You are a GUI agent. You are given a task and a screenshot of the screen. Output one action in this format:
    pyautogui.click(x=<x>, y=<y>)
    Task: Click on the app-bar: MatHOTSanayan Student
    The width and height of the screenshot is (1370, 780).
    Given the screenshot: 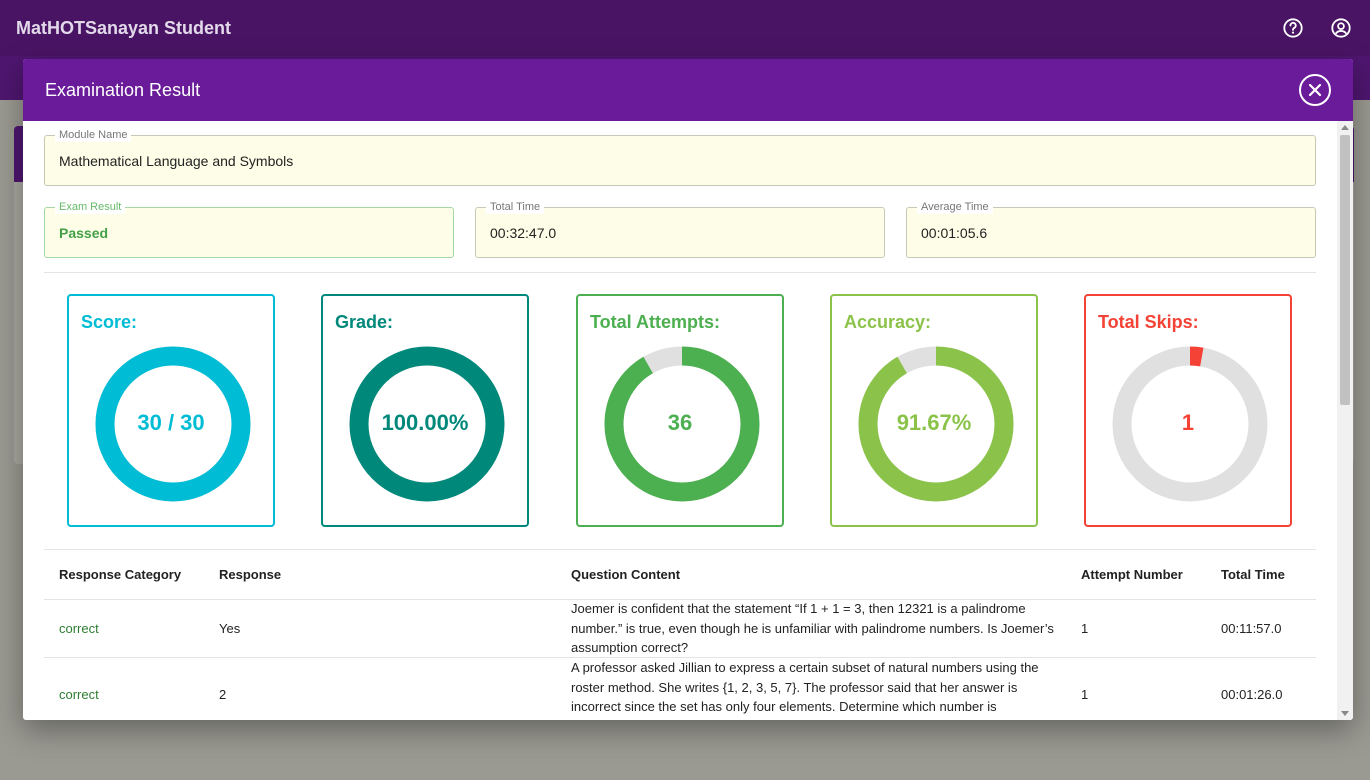 What is the action you would take?
    pyautogui.click(x=685, y=28)
    